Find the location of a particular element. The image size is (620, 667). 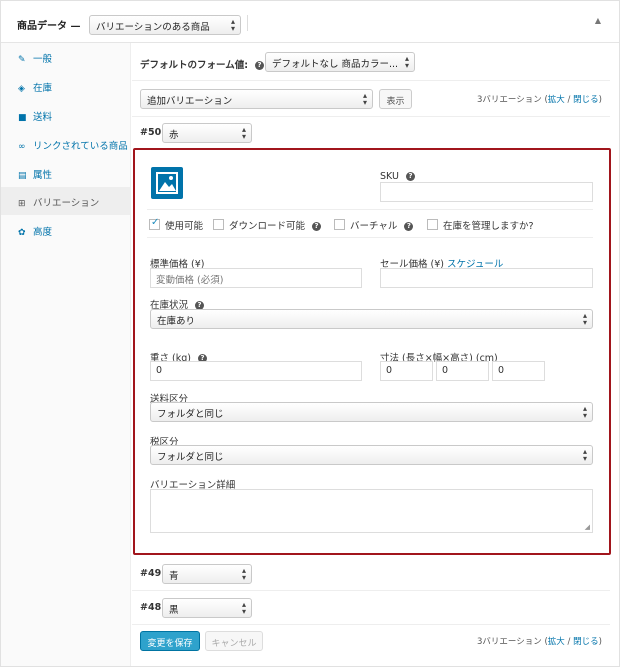

tab-shipping: ■ 送料 is located at coordinates (66, 115).